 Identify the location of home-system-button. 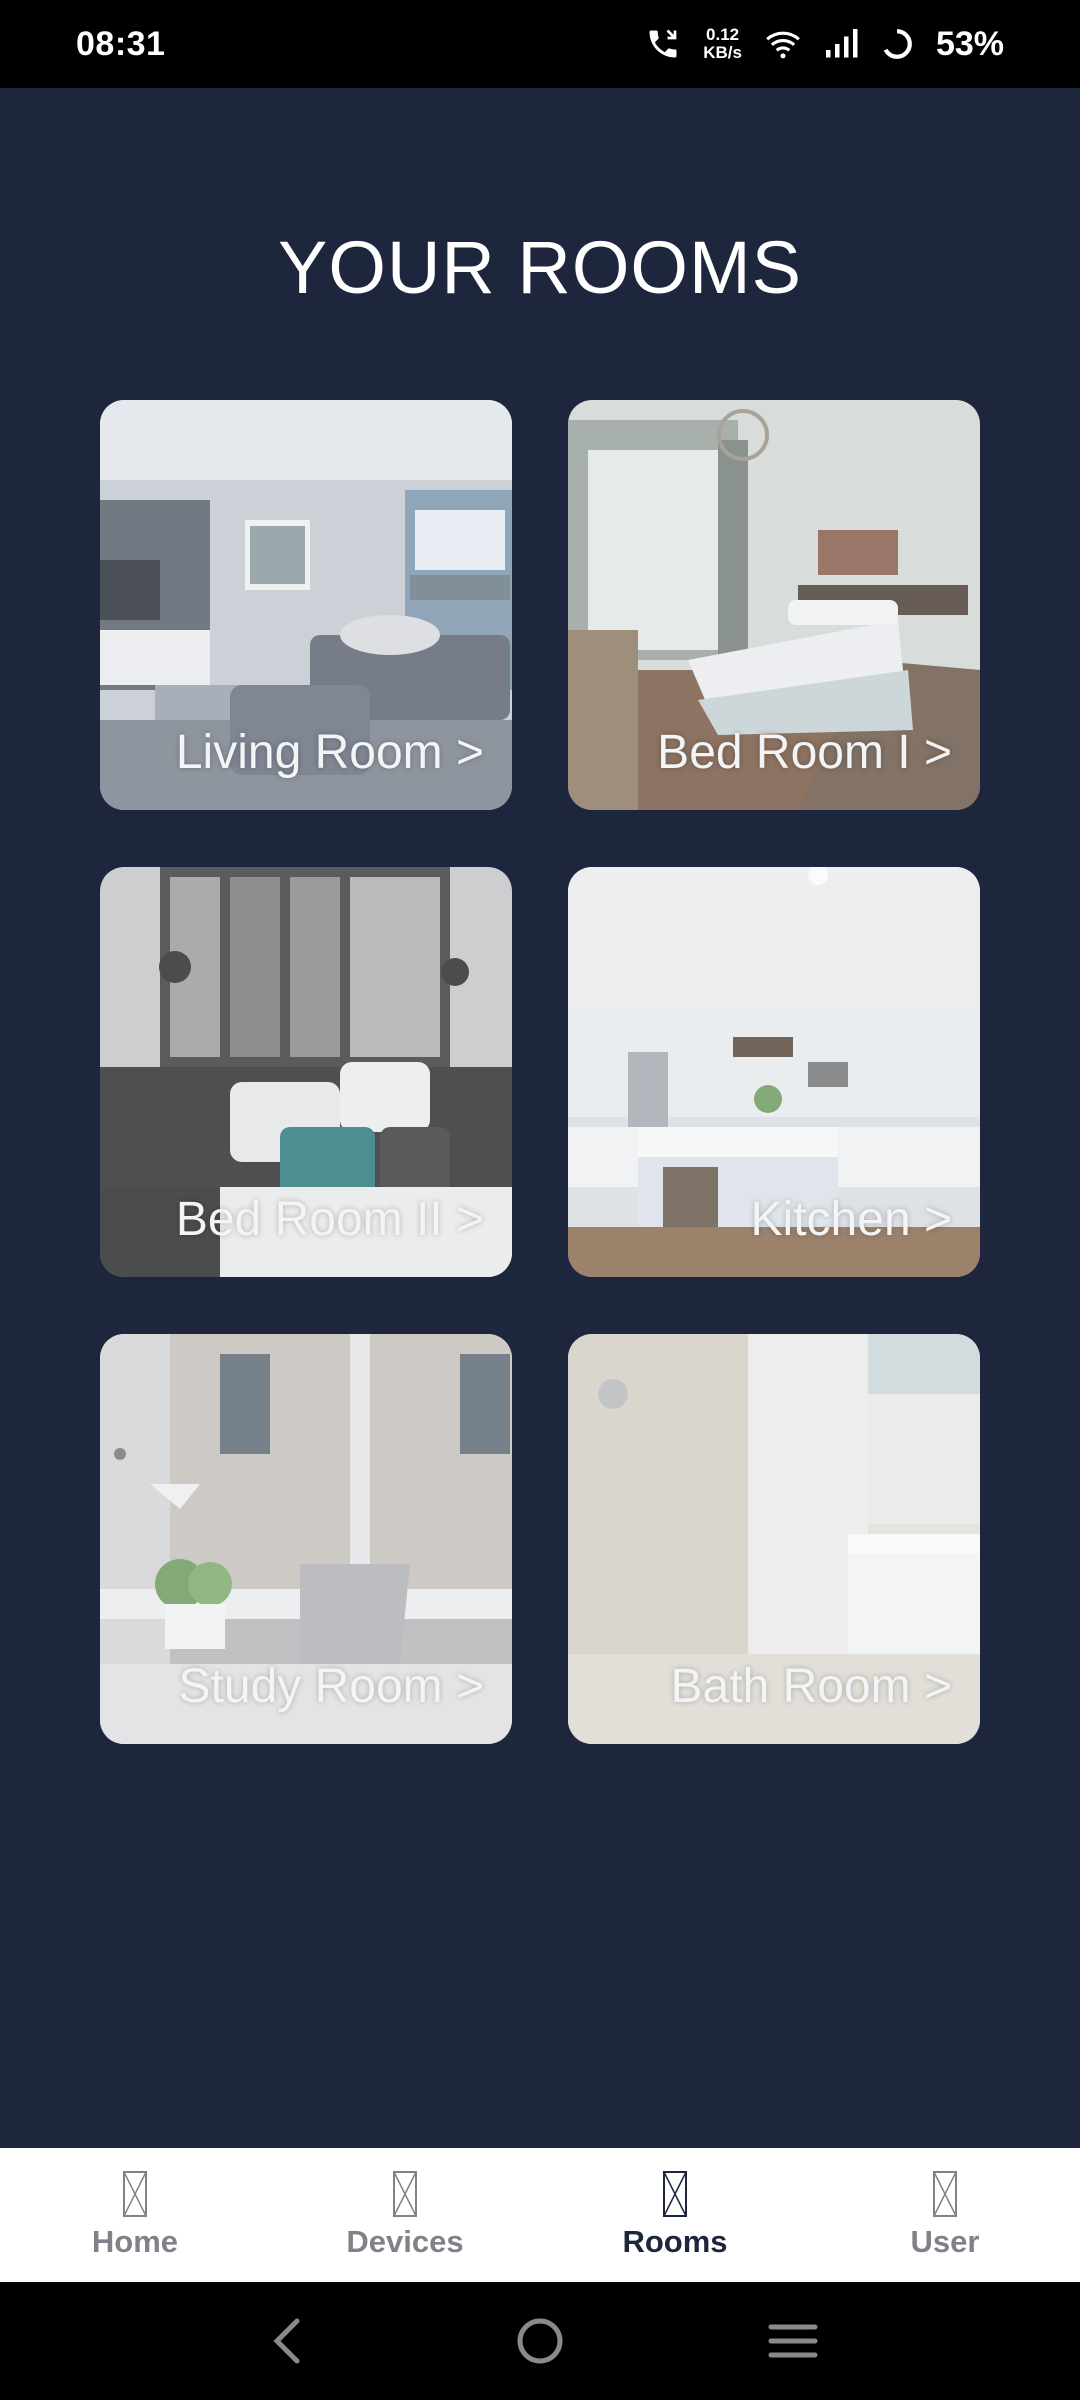
(540, 2341).